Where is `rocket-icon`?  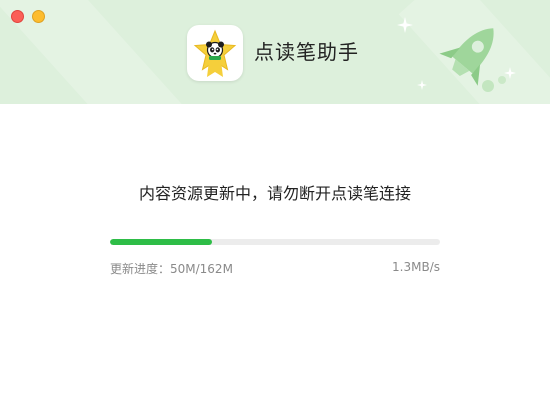
rocket-icon is located at coordinates (472, 60).